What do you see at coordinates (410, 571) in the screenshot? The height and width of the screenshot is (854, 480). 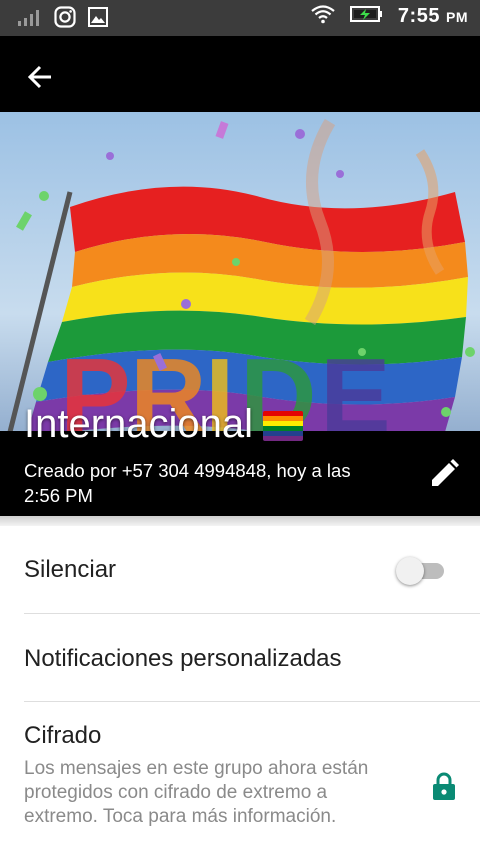 I see `toggle-thumb` at bounding box center [410, 571].